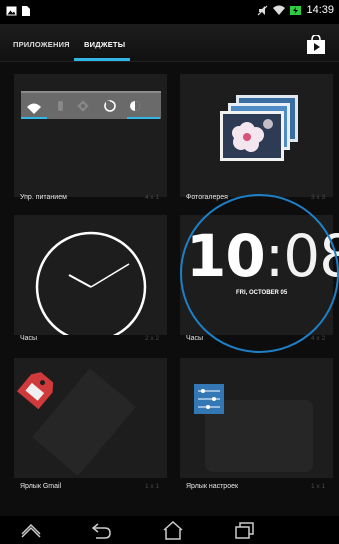 The height and width of the screenshot is (544, 339). What do you see at coordinates (152, 338) in the screenshot?
I see `widget-size: 2 x 2` at bounding box center [152, 338].